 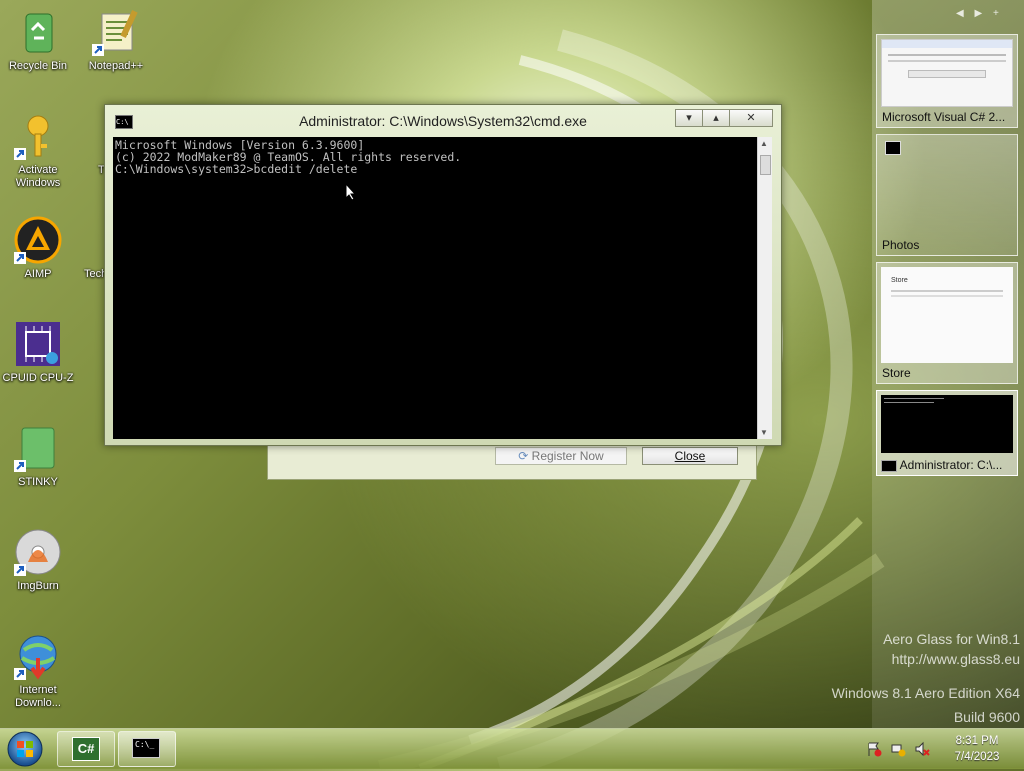 I want to click on photos-app-icon, so click(x=893, y=148).